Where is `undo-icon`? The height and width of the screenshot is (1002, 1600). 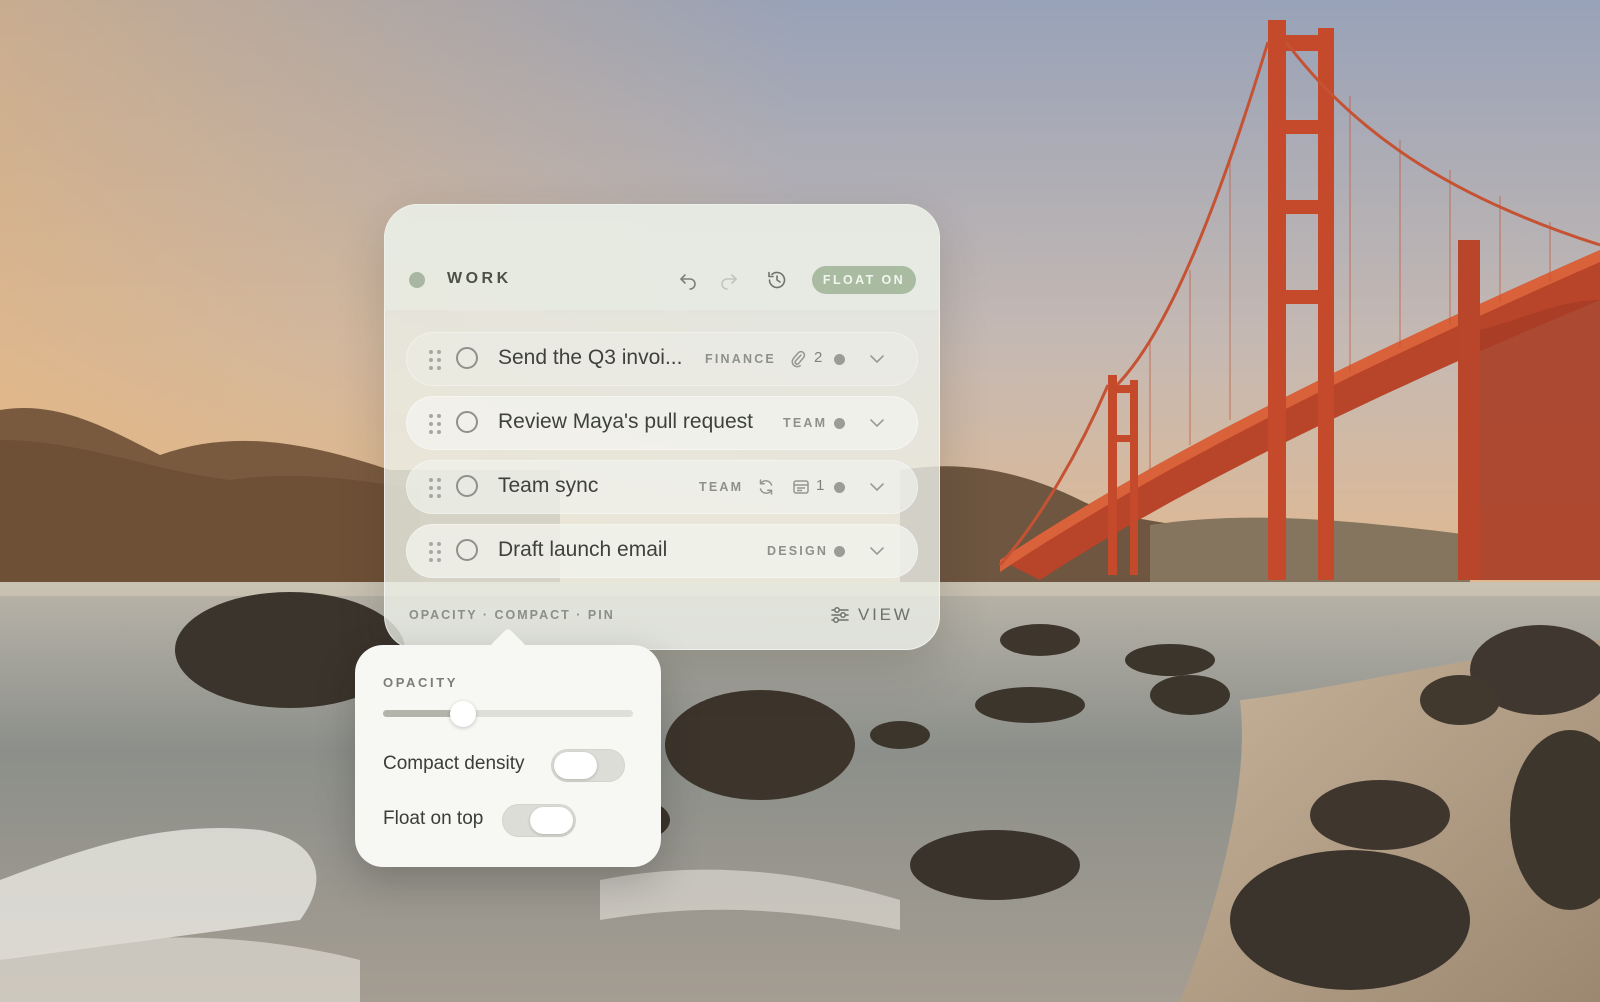 undo-icon is located at coordinates (688, 280).